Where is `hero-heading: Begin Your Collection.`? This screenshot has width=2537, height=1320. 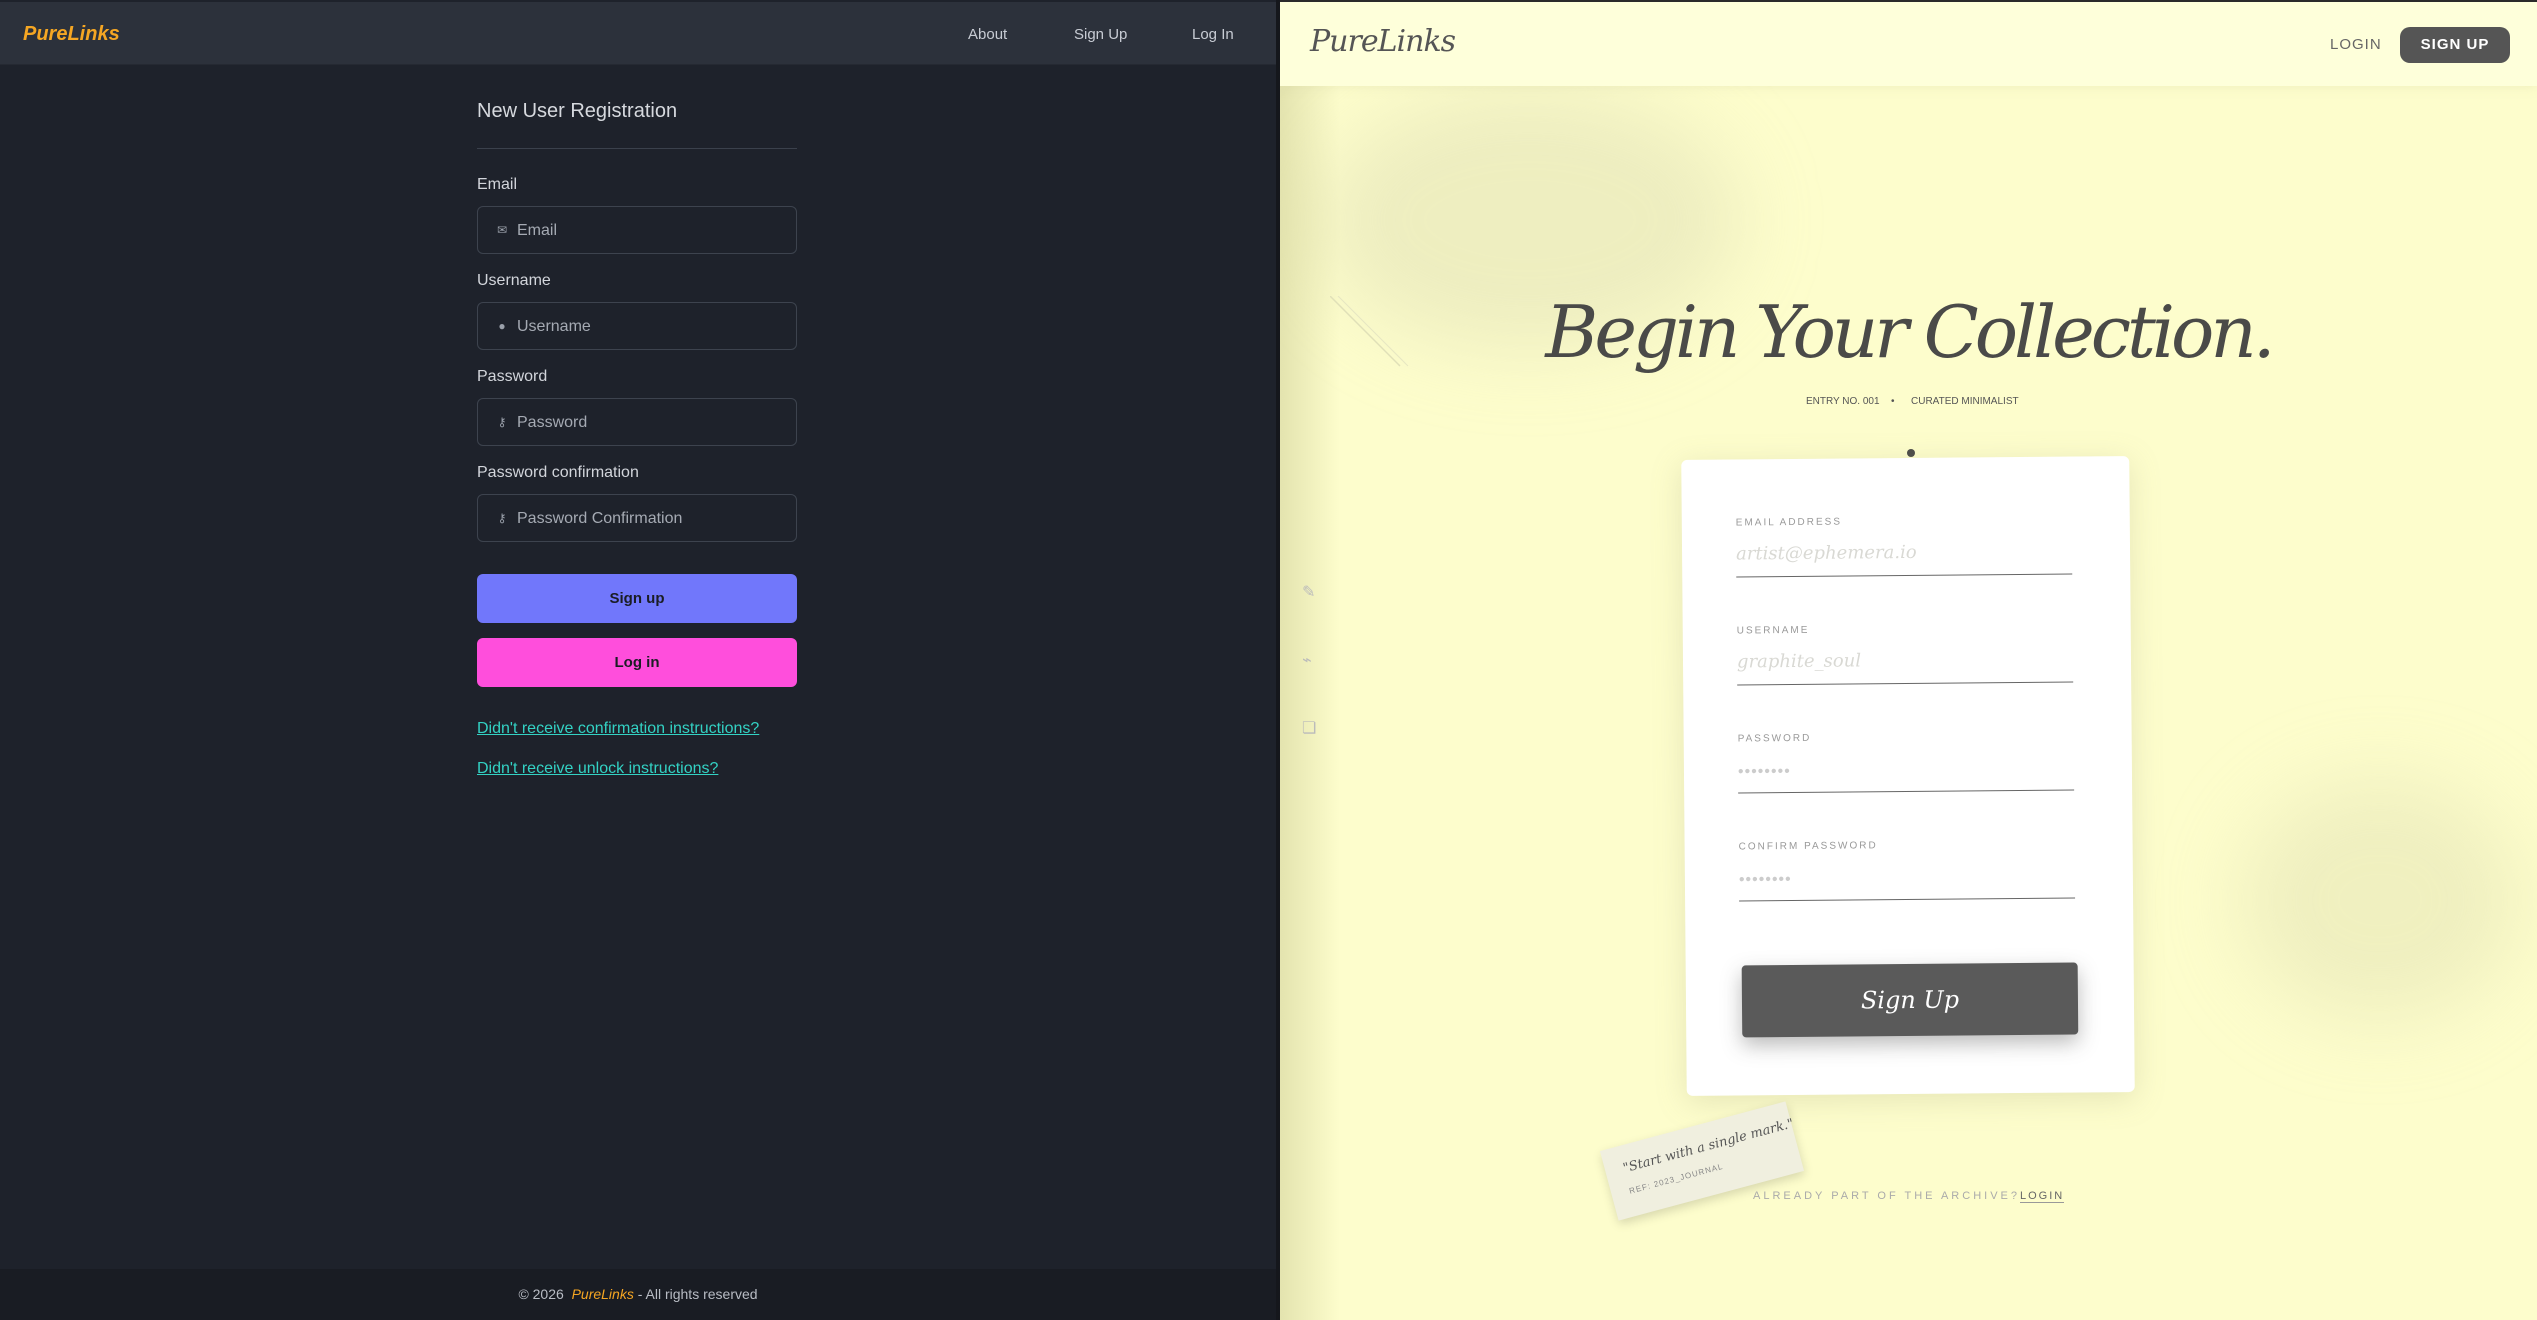 hero-heading: Begin Your Collection. is located at coordinates (1910, 332).